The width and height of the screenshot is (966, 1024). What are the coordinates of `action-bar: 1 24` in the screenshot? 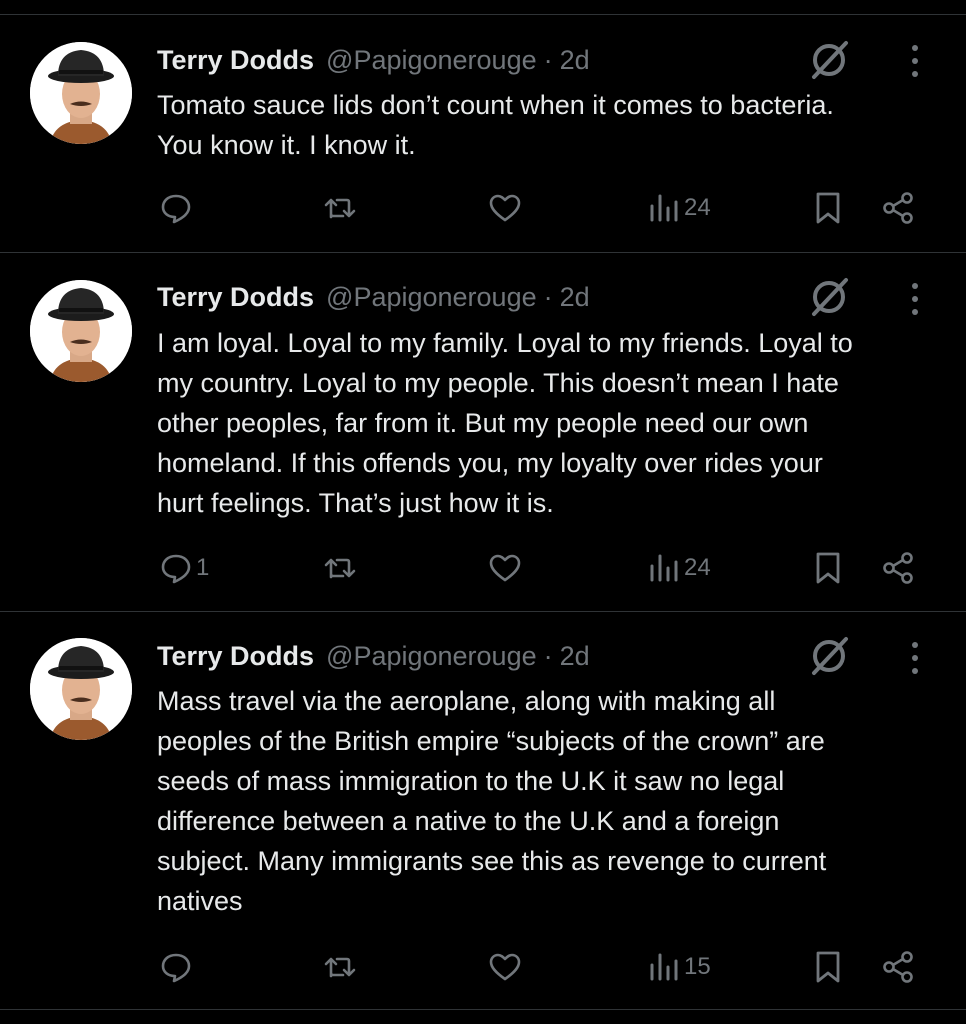 It's located at (483, 568).